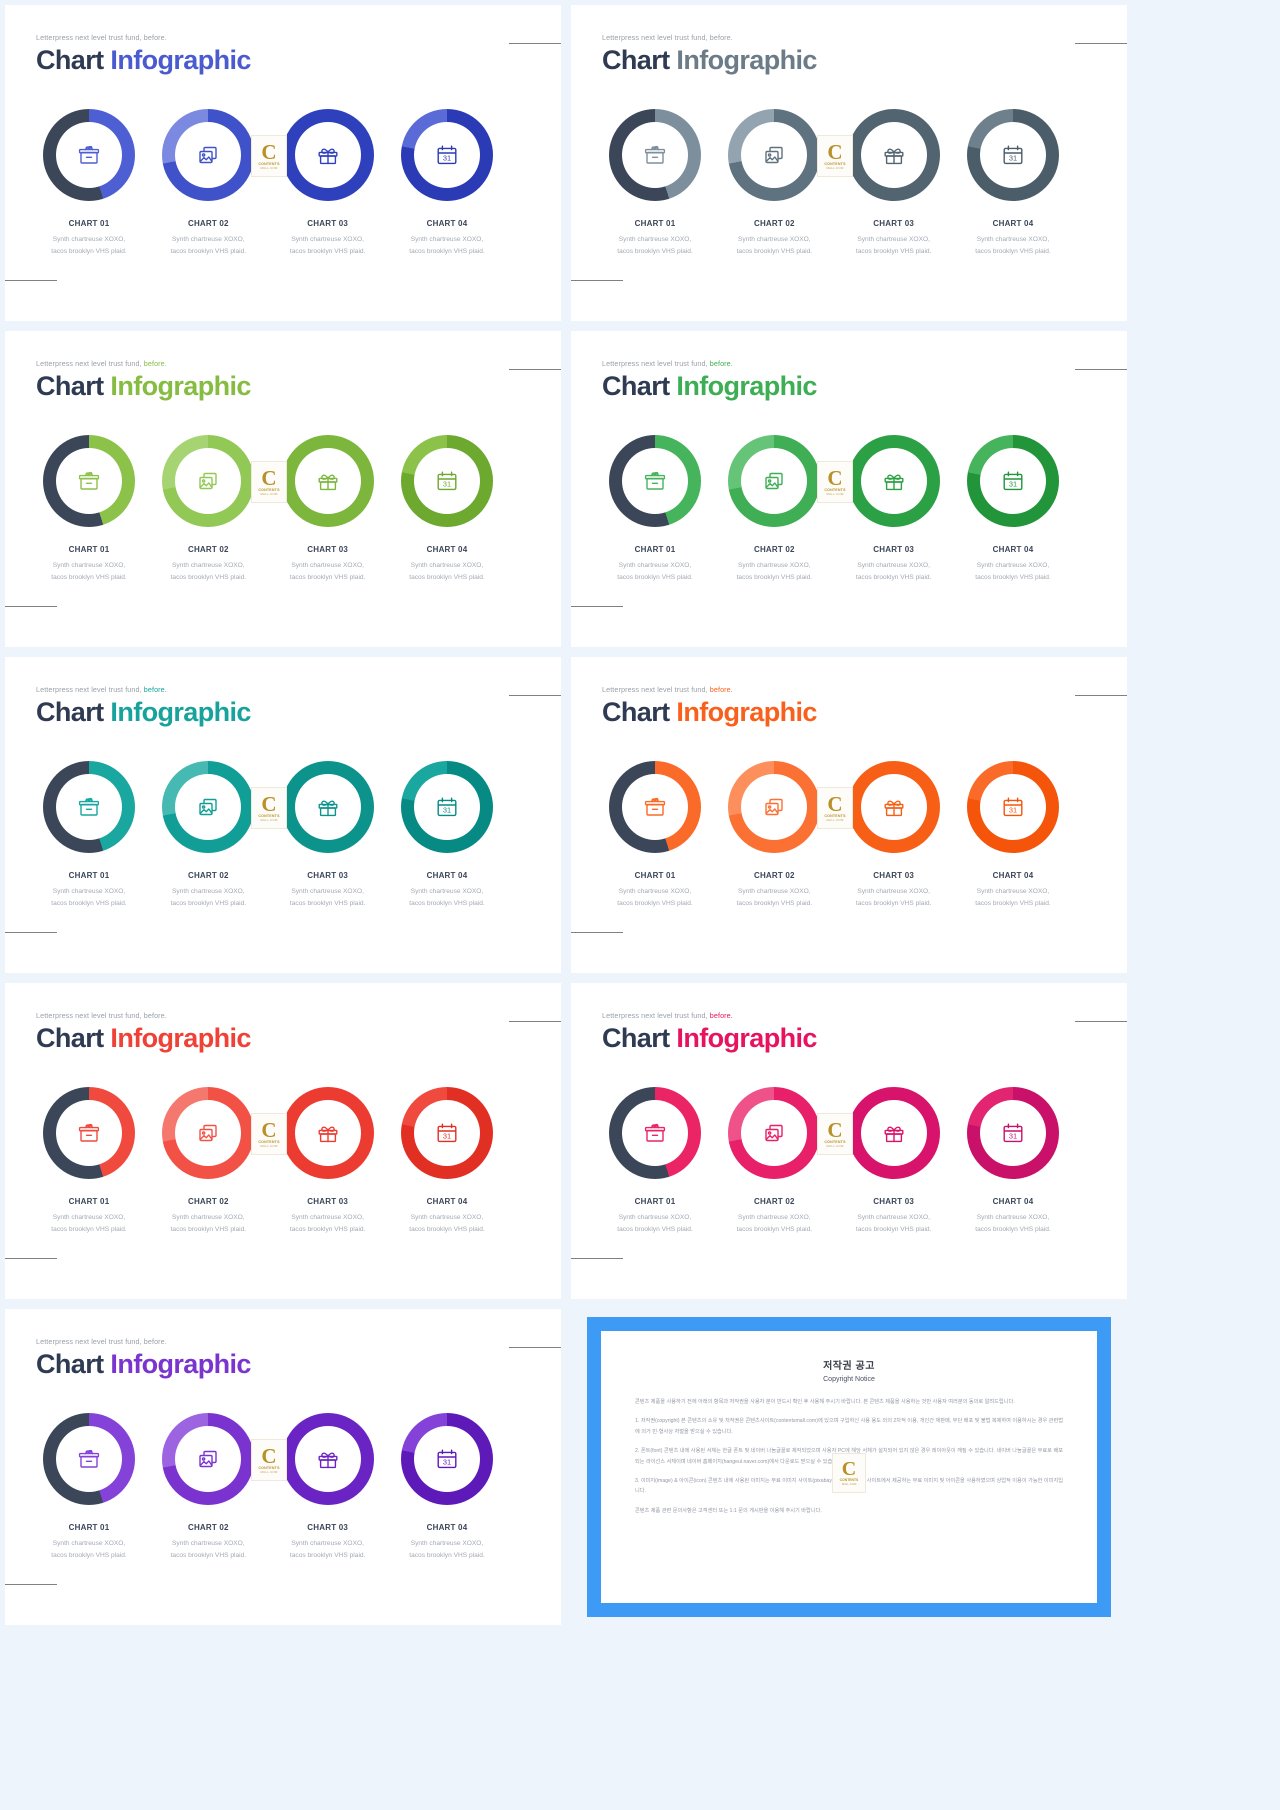 The height and width of the screenshot is (1810, 1280). What do you see at coordinates (655, 549) in the screenshot?
I see `chart-label: CHART 01` at bounding box center [655, 549].